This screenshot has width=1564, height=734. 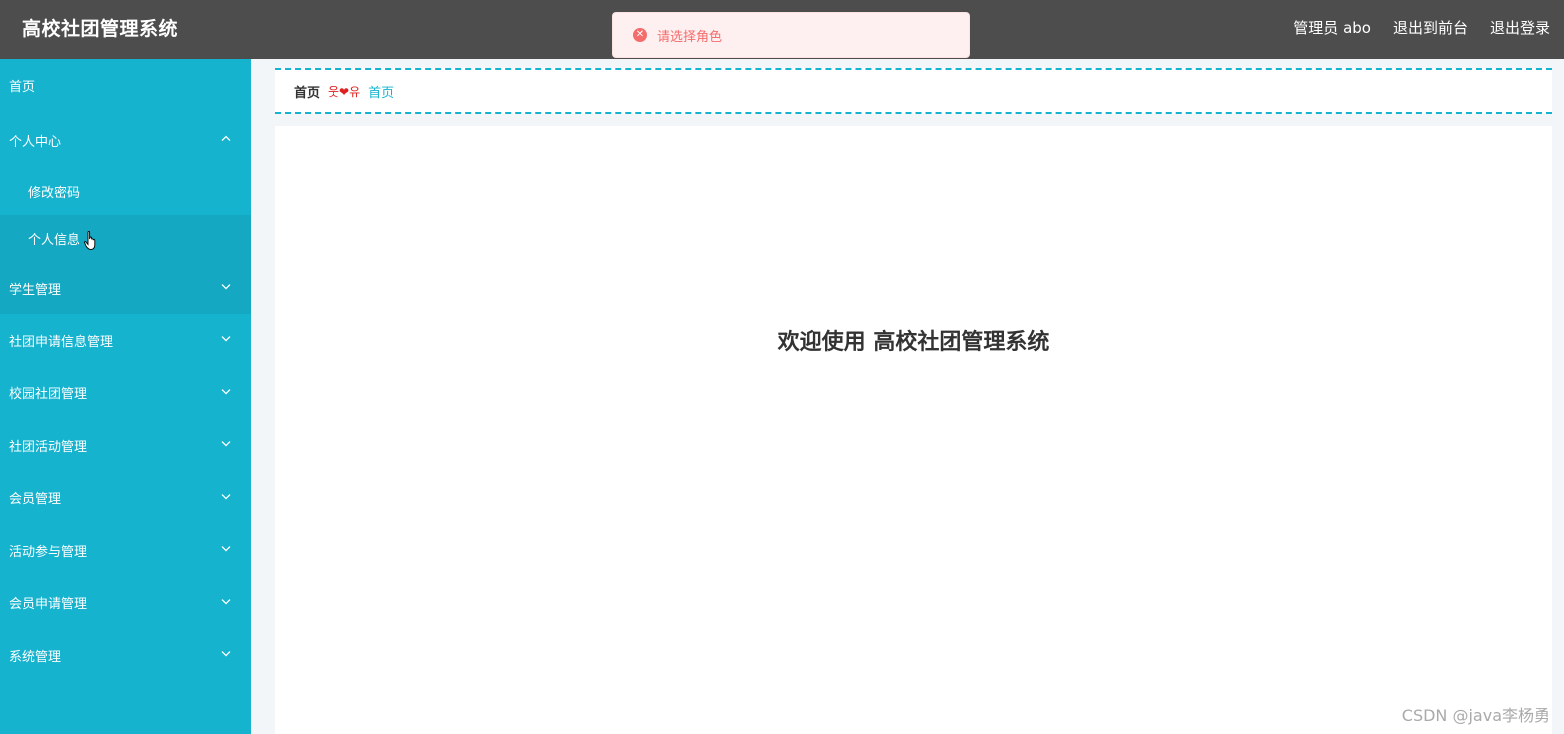 What do you see at coordinates (35, 290) in the screenshot?
I see `sidebar-item-label: 学生管理` at bounding box center [35, 290].